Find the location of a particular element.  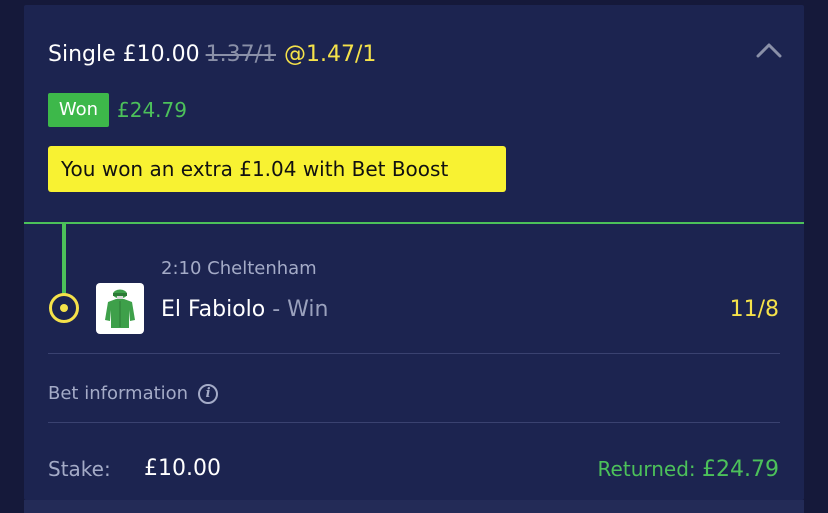

returned-label: Returned: is located at coordinates (650, 469).